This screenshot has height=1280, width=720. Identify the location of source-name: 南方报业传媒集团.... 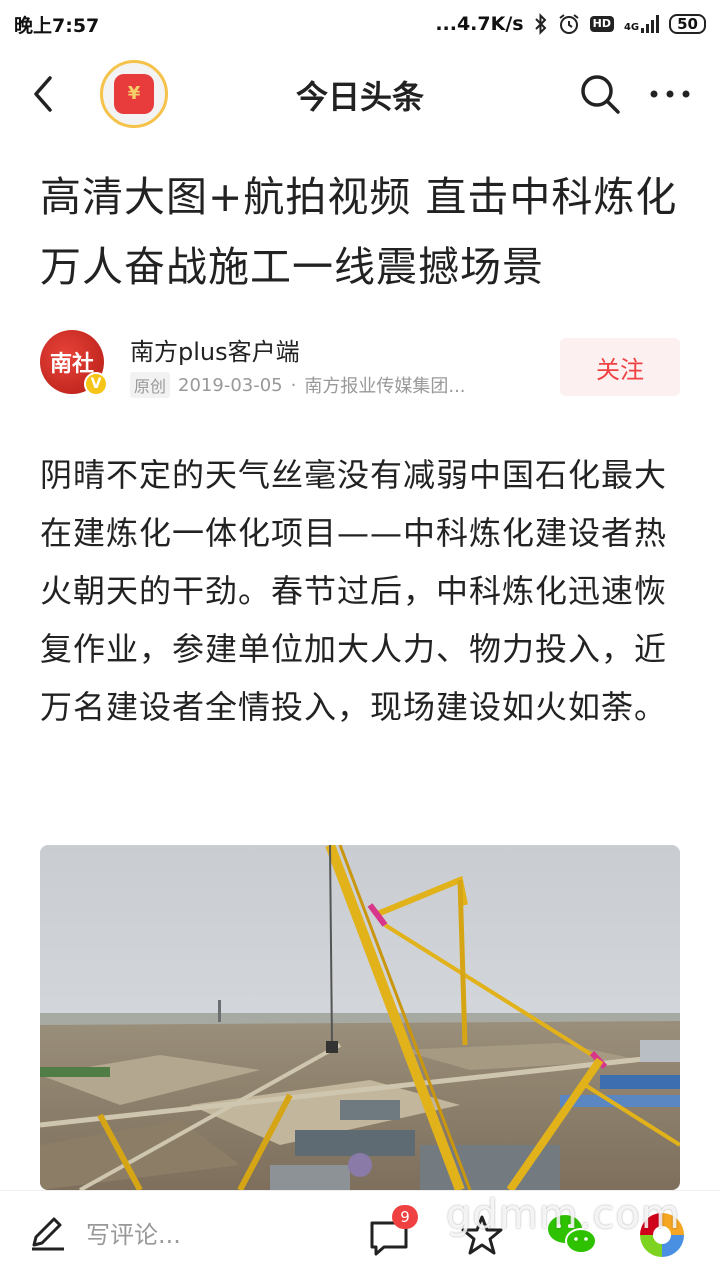
(385, 386).